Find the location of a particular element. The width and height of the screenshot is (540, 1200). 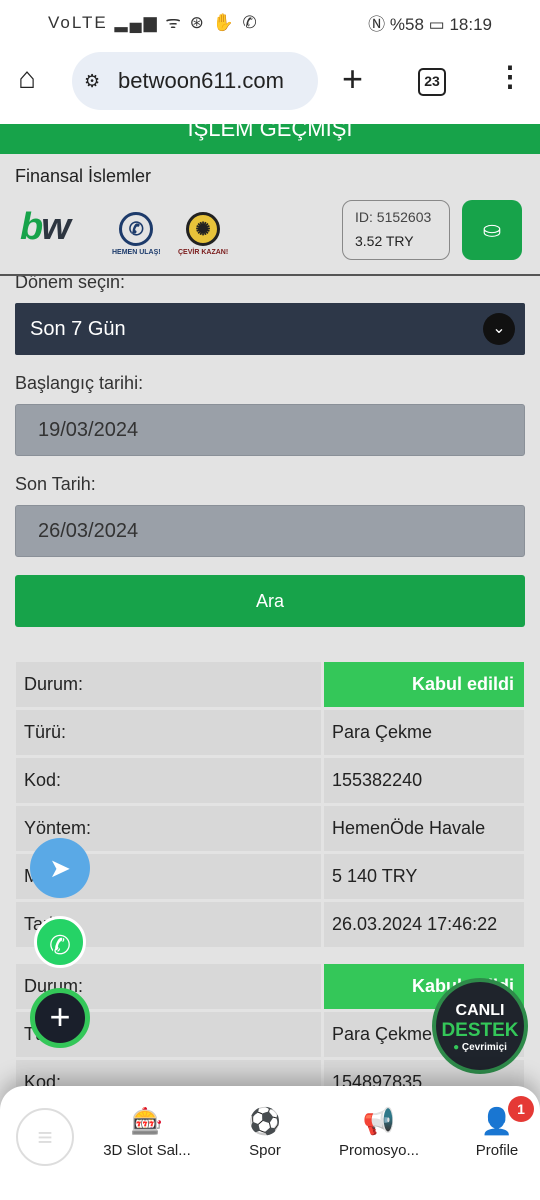

battery-level: %58 is located at coordinates (406, 24).